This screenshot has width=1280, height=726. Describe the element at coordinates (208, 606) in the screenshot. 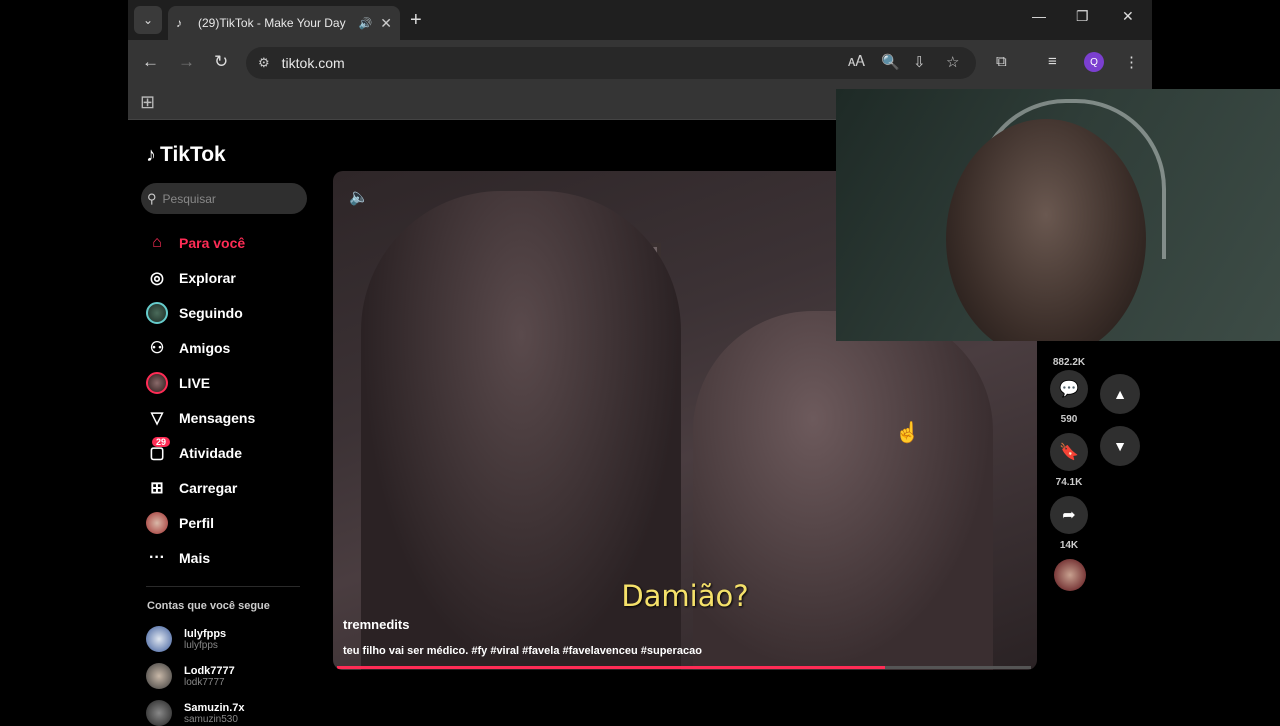

I see `following-section-title: Contas que você segue` at that location.